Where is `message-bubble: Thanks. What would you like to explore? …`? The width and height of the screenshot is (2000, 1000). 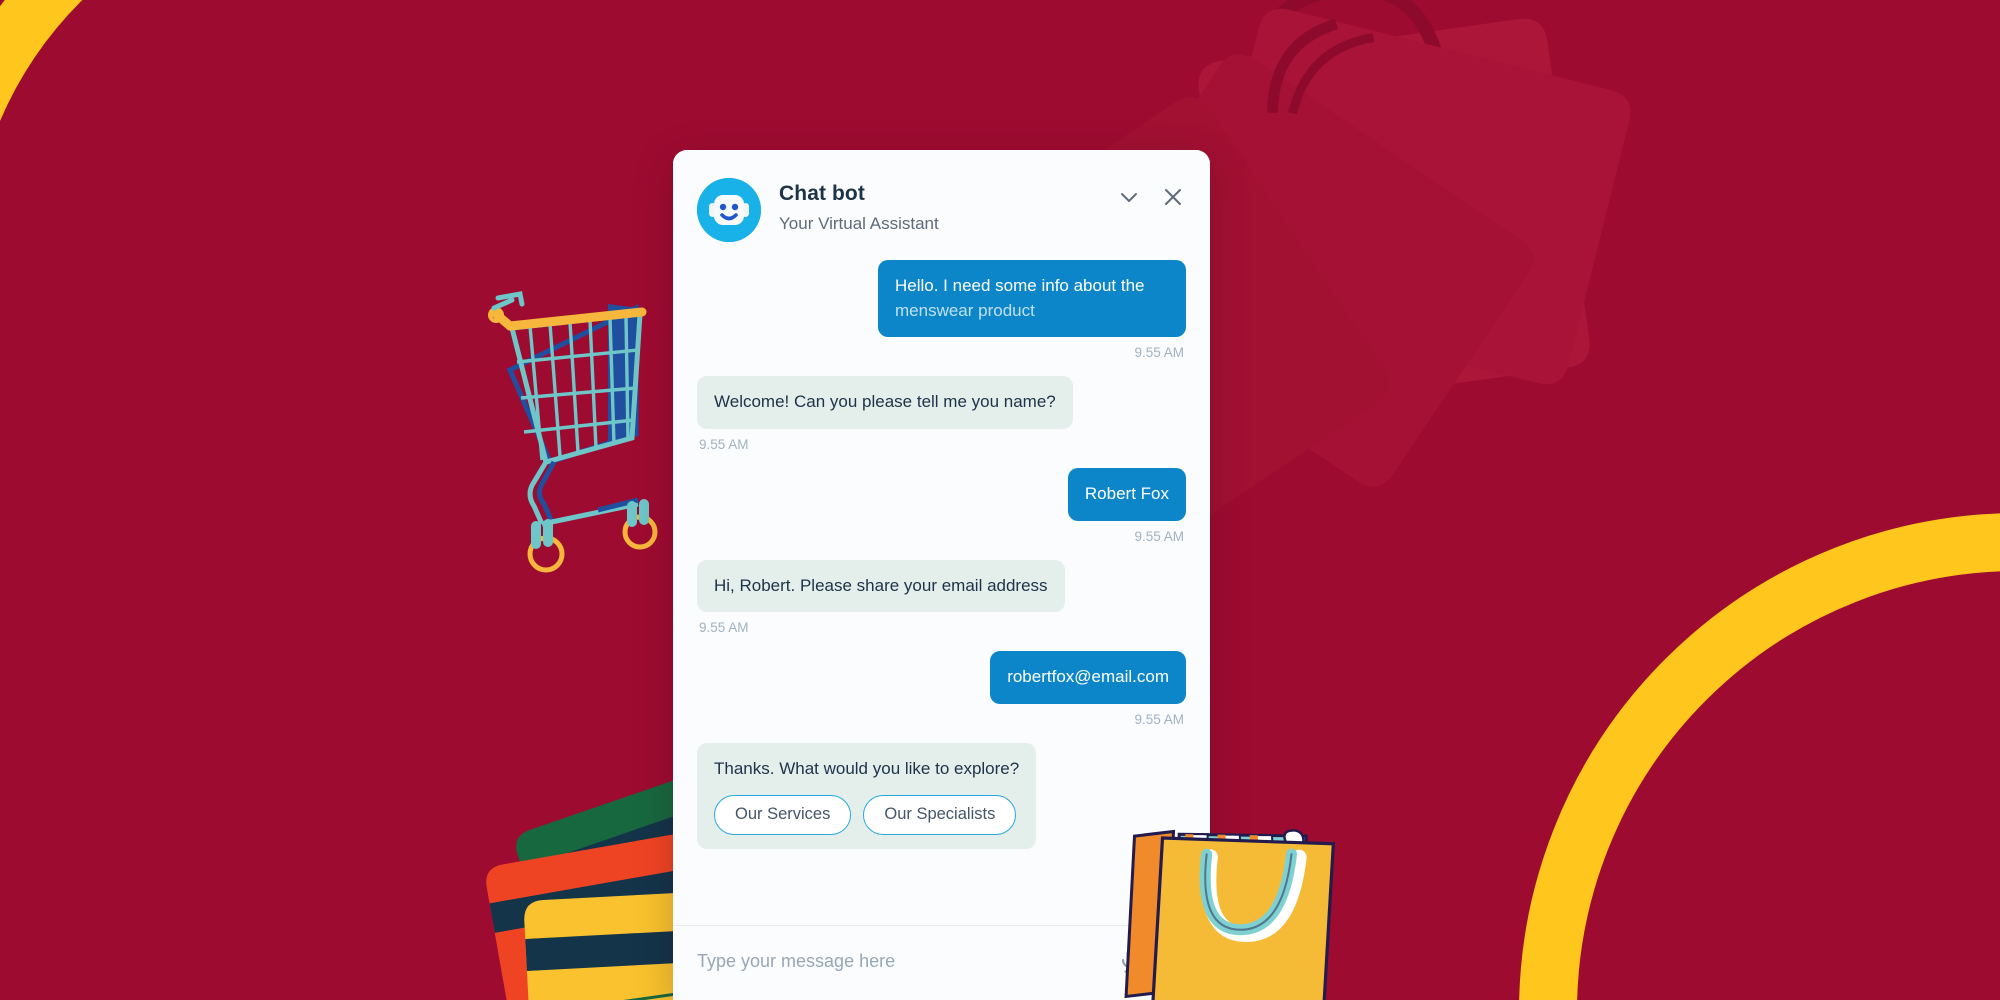 message-bubble: Thanks. What would you like to explore? … is located at coordinates (867, 796).